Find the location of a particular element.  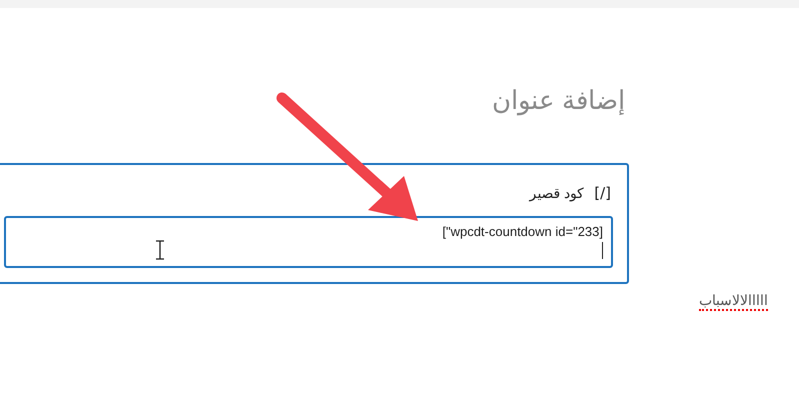

shortcode-field: ["wpcdt-countdown id="233] is located at coordinates (308, 242).